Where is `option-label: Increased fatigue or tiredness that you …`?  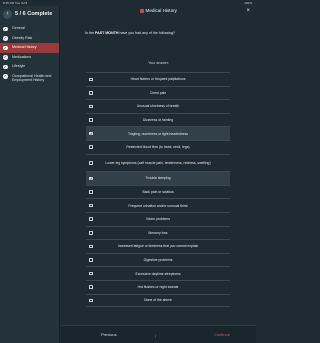
option-label: Increased fatigue or tiredness that you … is located at coordinates (158, 246).